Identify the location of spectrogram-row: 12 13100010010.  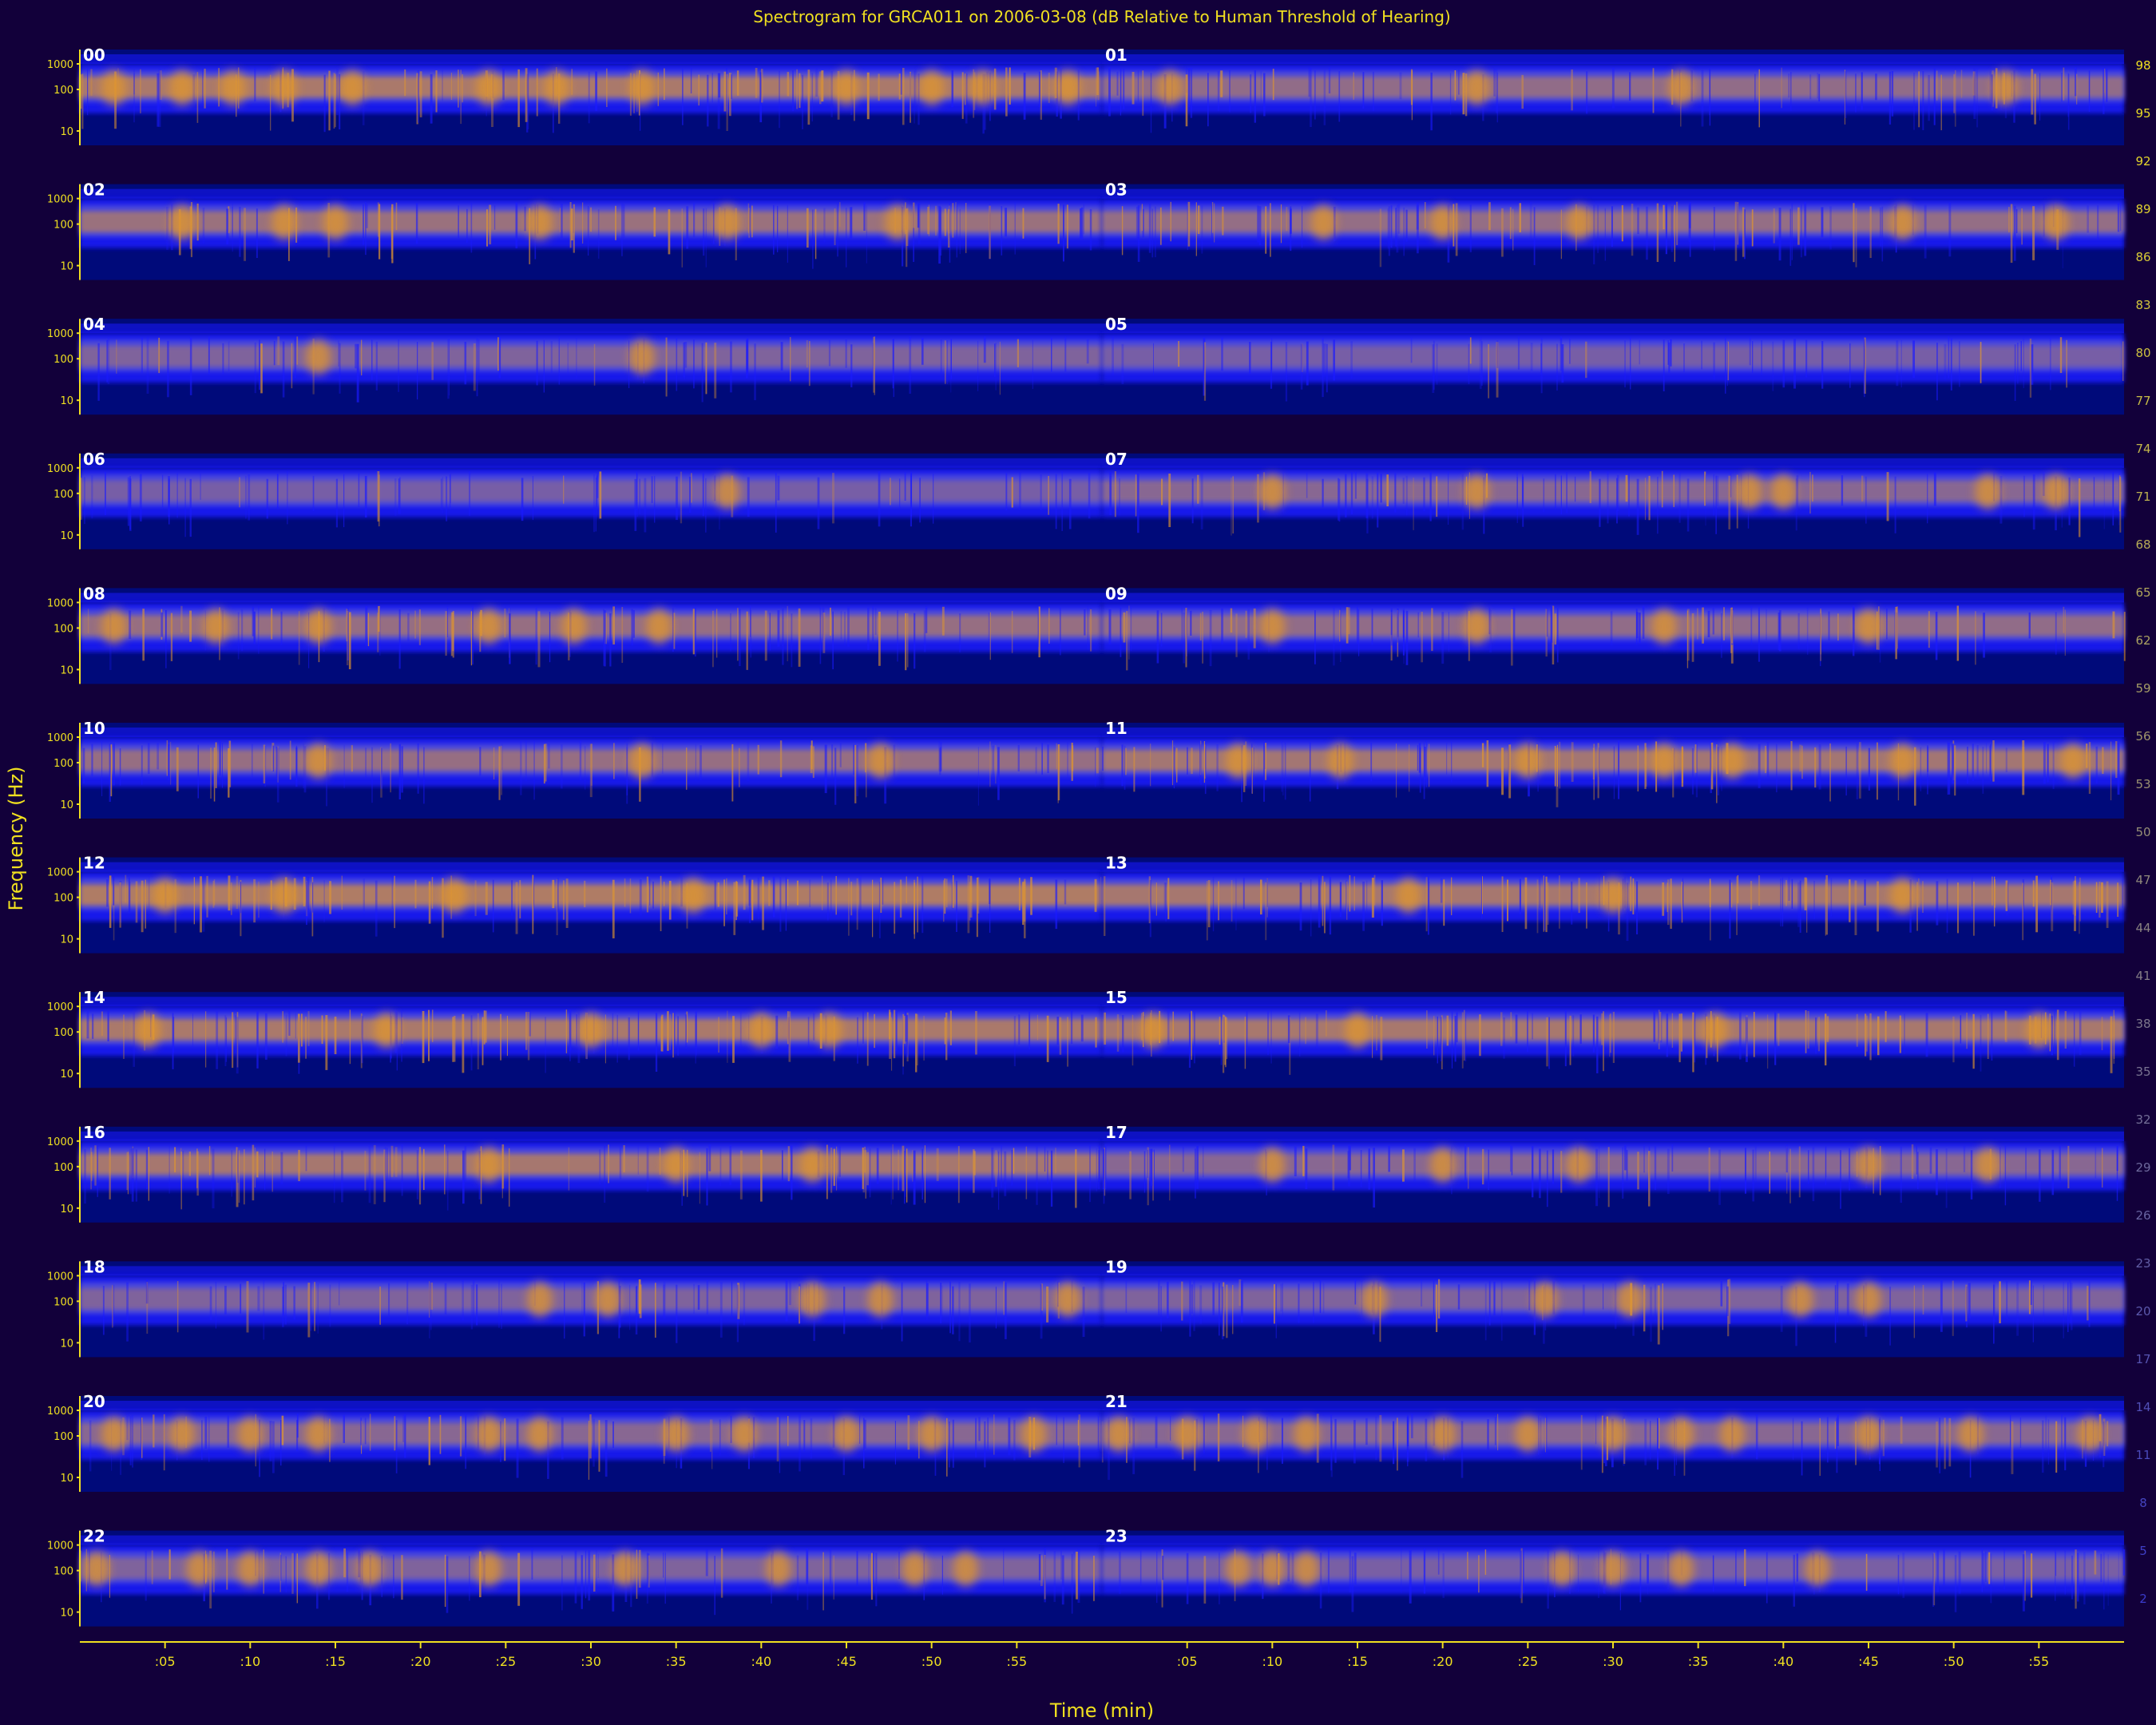
(1085, 904).